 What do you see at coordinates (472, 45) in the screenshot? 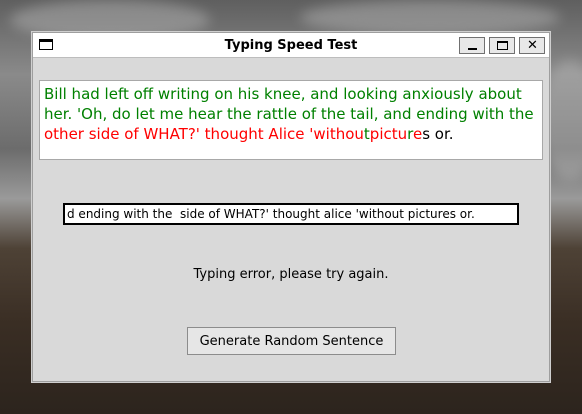
I see `minimize-button` at bounding box center [472, 45].